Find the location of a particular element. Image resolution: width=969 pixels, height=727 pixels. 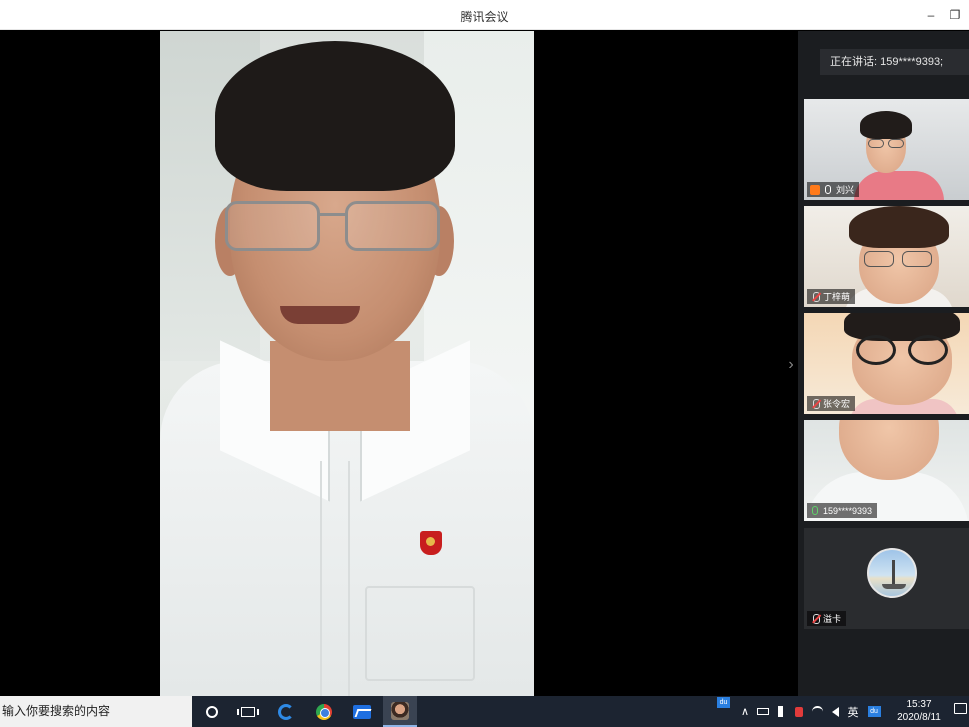

minimize-button: – is located at coordinates (931, 15).